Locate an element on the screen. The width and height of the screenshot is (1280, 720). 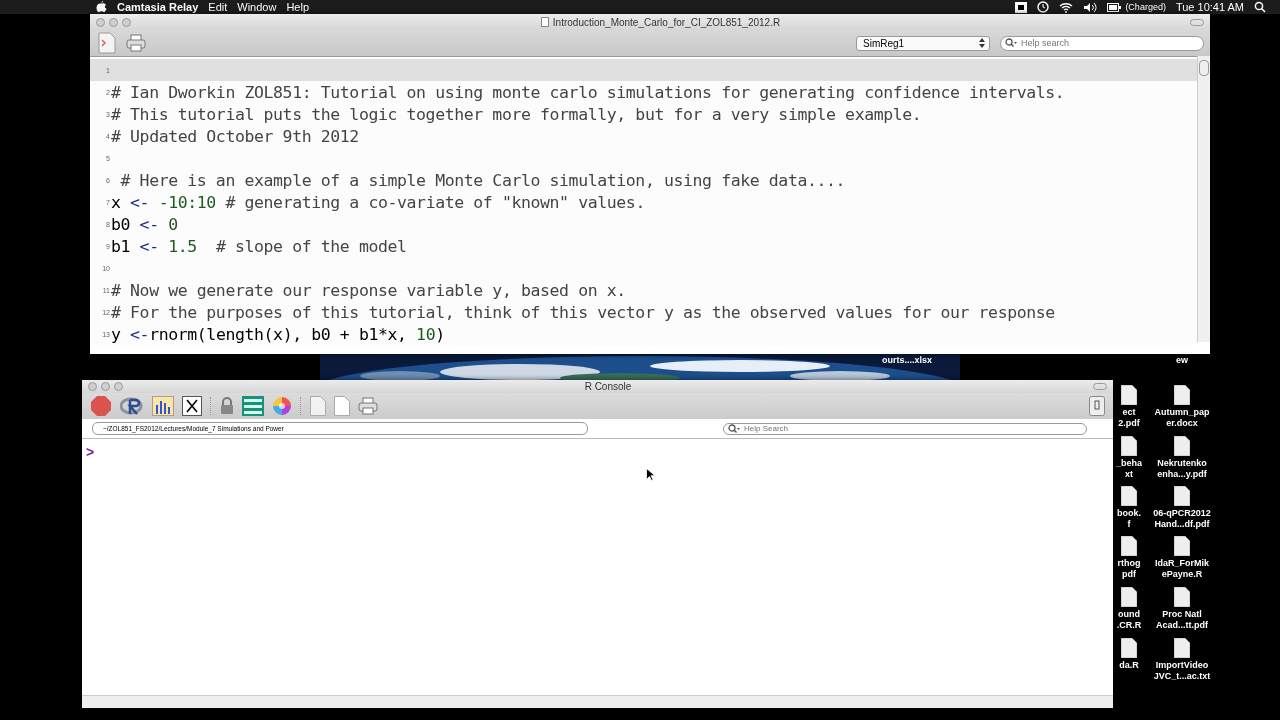
function-dropdown: SimReg1 is located at coordinates (923, 43).